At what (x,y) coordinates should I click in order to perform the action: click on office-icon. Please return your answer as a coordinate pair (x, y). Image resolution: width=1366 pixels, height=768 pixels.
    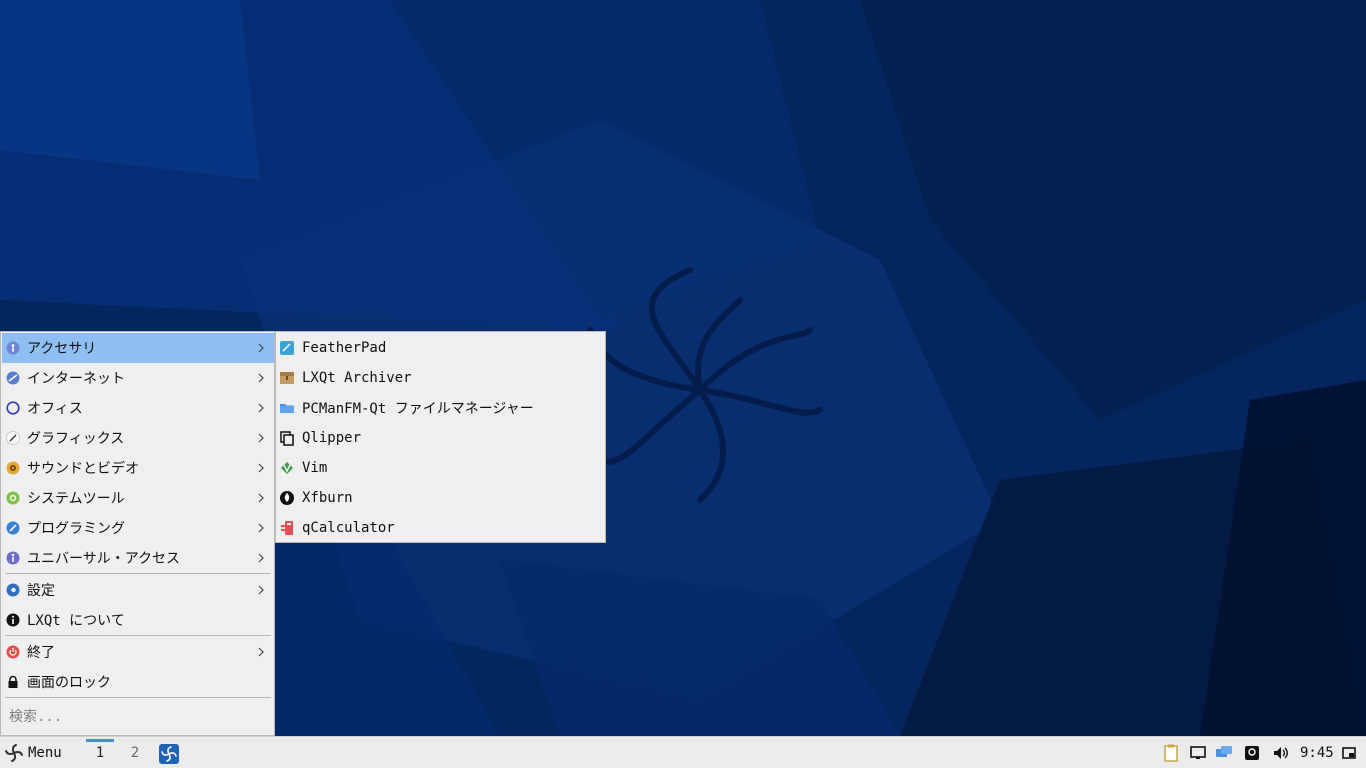
    Looking at the image, I should click on (13, 408).